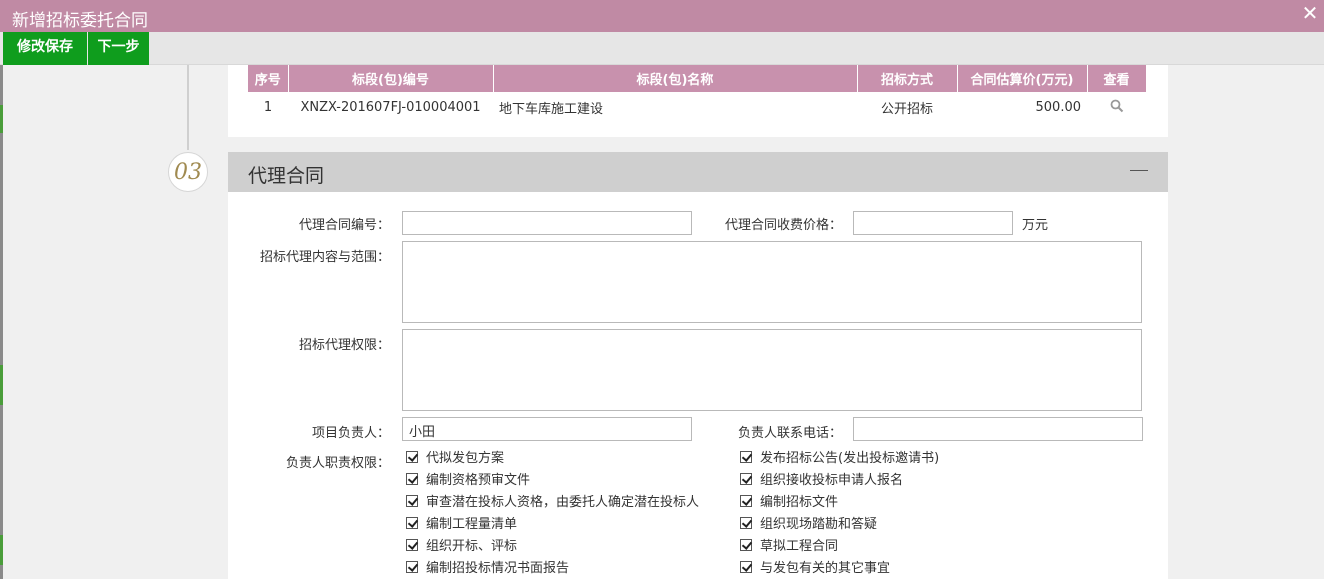 The width and height of the screenshot is (1324, 579). What do you see at coordinates (789, 547) in the screenshot?
I see `duty-checkbox: 草拟工程合同` at bounding box center [789, 547].